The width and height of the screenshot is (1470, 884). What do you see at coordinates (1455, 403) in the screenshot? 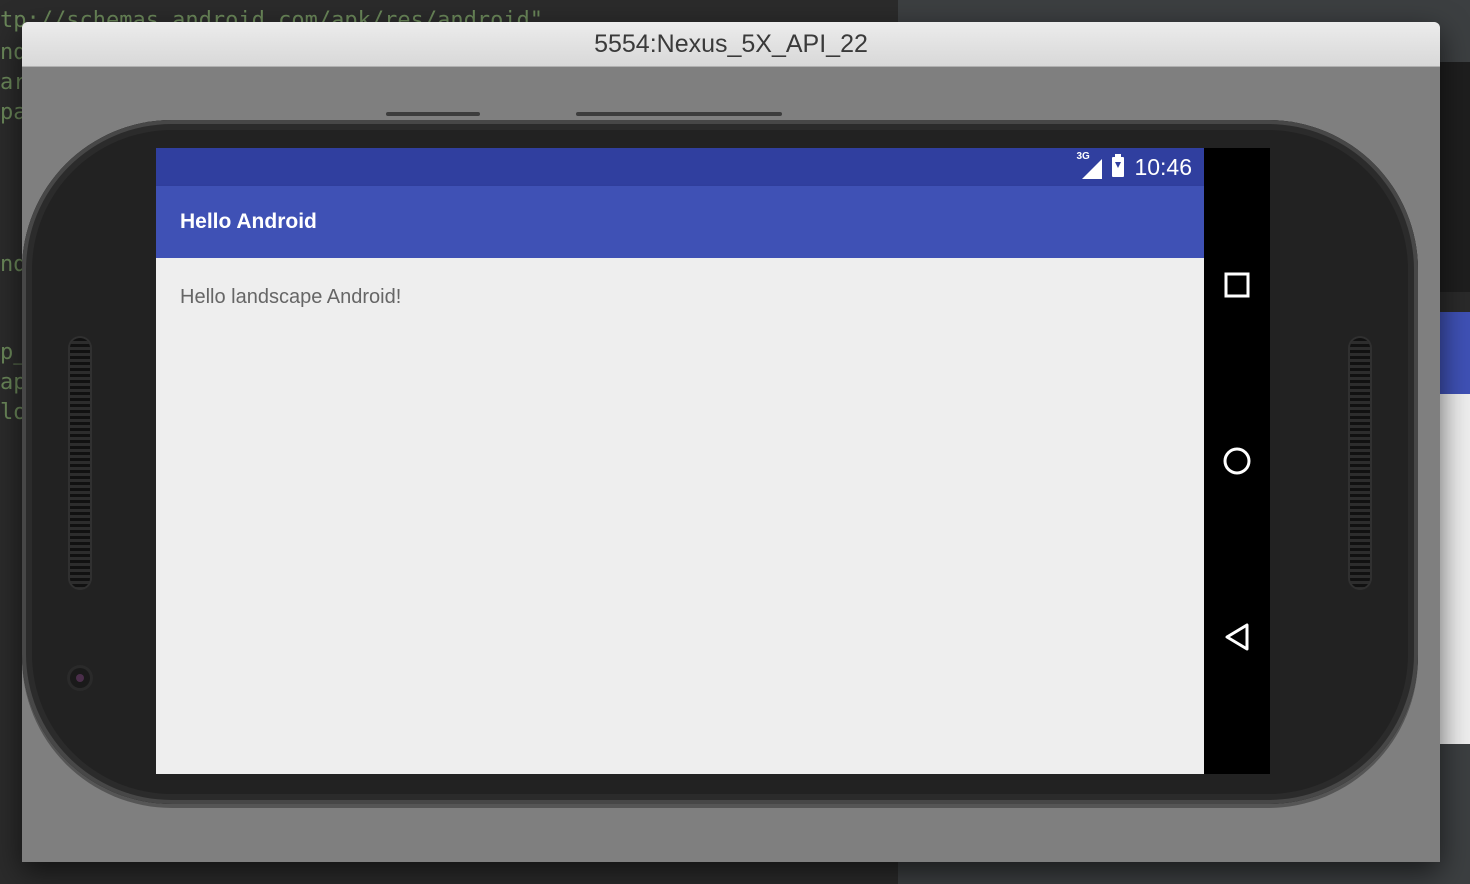
I see `ide-preview-panel` at bounding box center [1455, 403].